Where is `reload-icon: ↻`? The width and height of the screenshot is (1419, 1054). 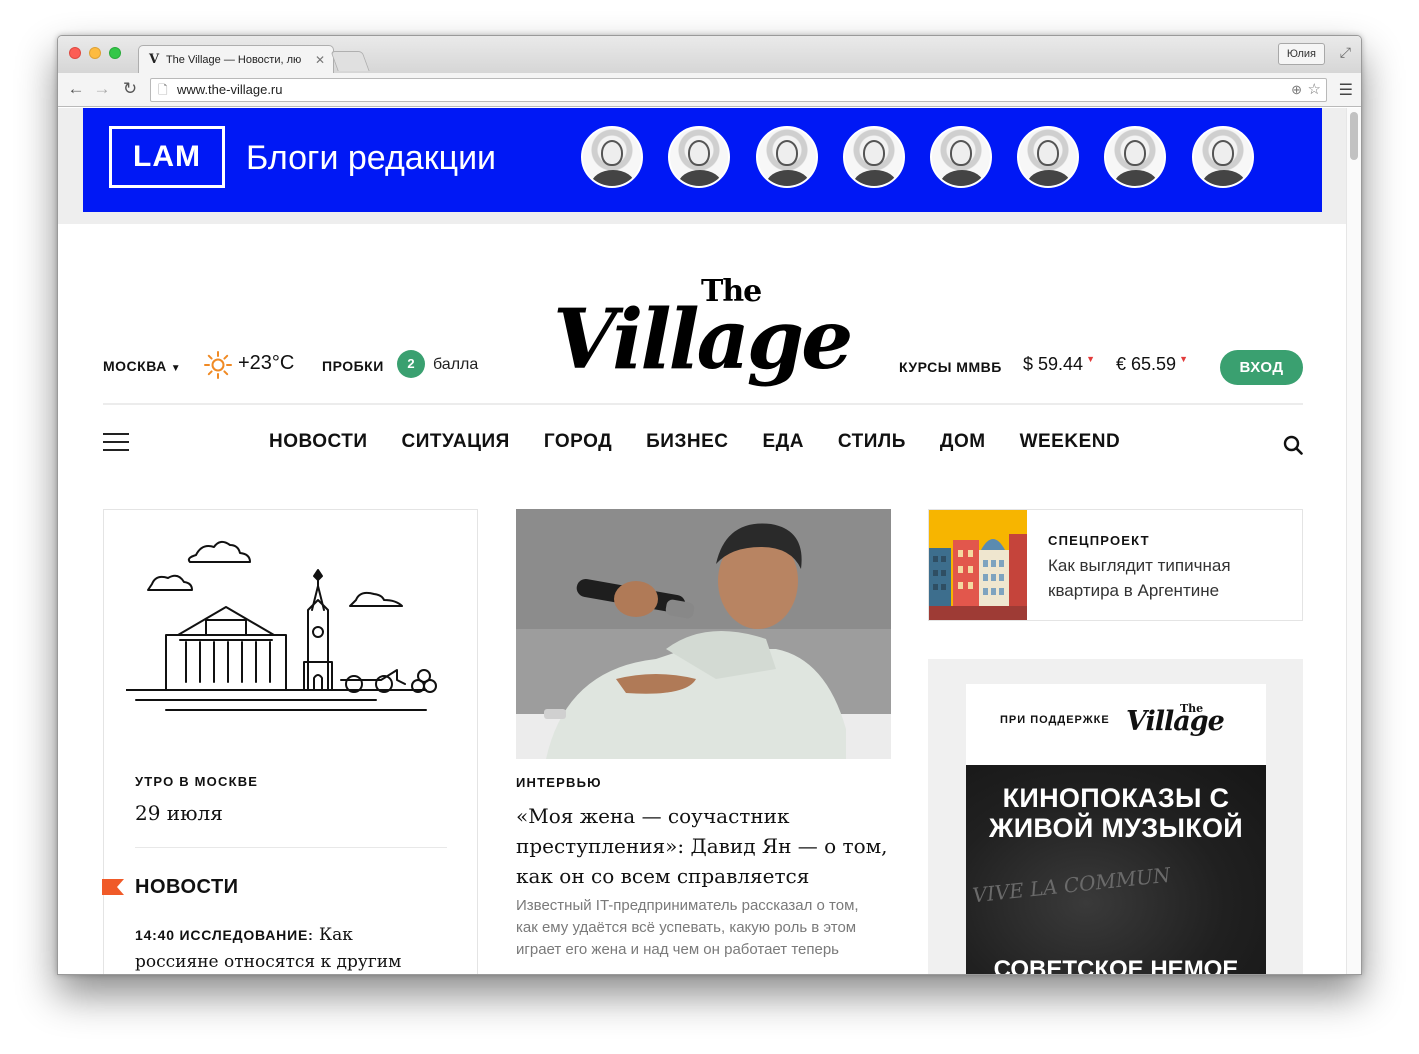
reload-icon: ↻ is located at coordinates (130, 89).